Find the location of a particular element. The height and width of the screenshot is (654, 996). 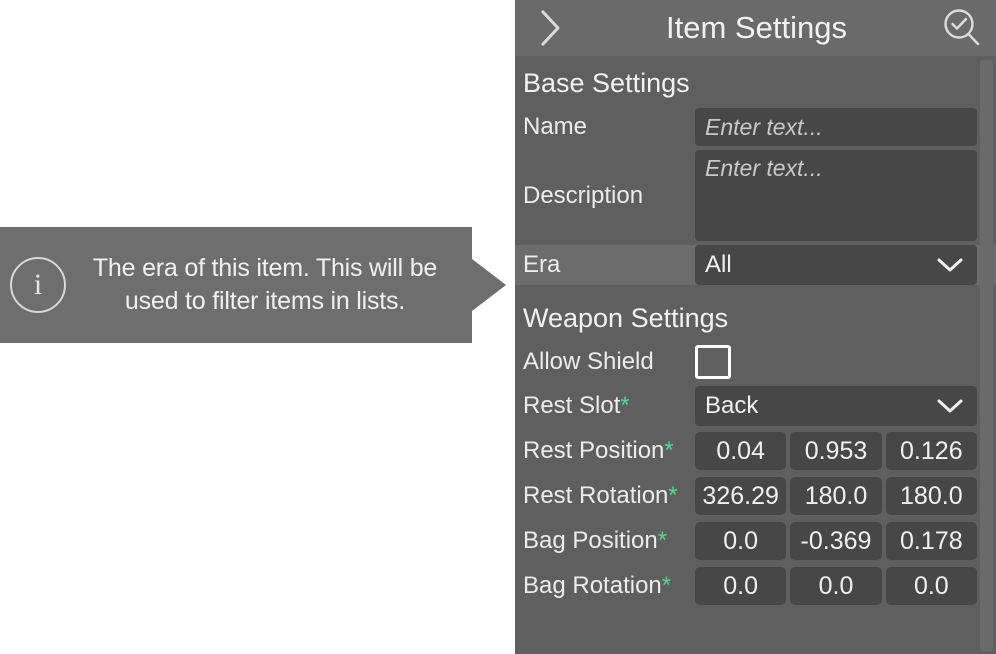

rest-rotation-z: 180.0 is located at coordinates (931, 496).